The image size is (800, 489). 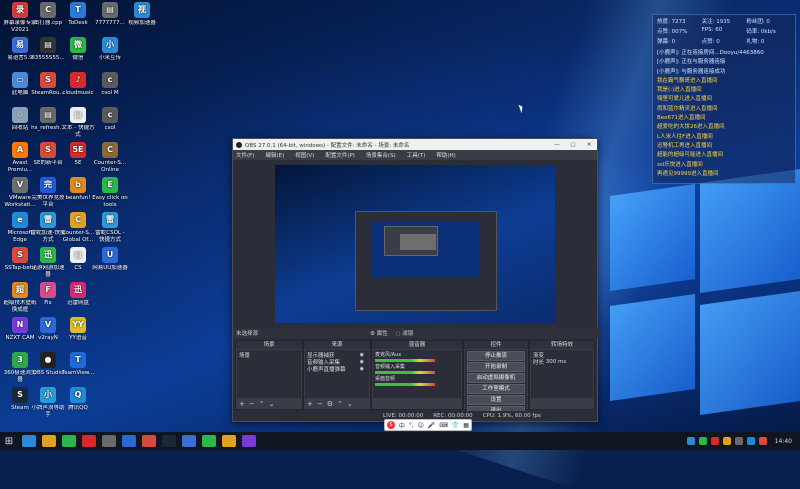 What do you see at coordinates (78, 80) in the screenshot?
I see `app-icon: ♪` at bounding box center [78, 80].